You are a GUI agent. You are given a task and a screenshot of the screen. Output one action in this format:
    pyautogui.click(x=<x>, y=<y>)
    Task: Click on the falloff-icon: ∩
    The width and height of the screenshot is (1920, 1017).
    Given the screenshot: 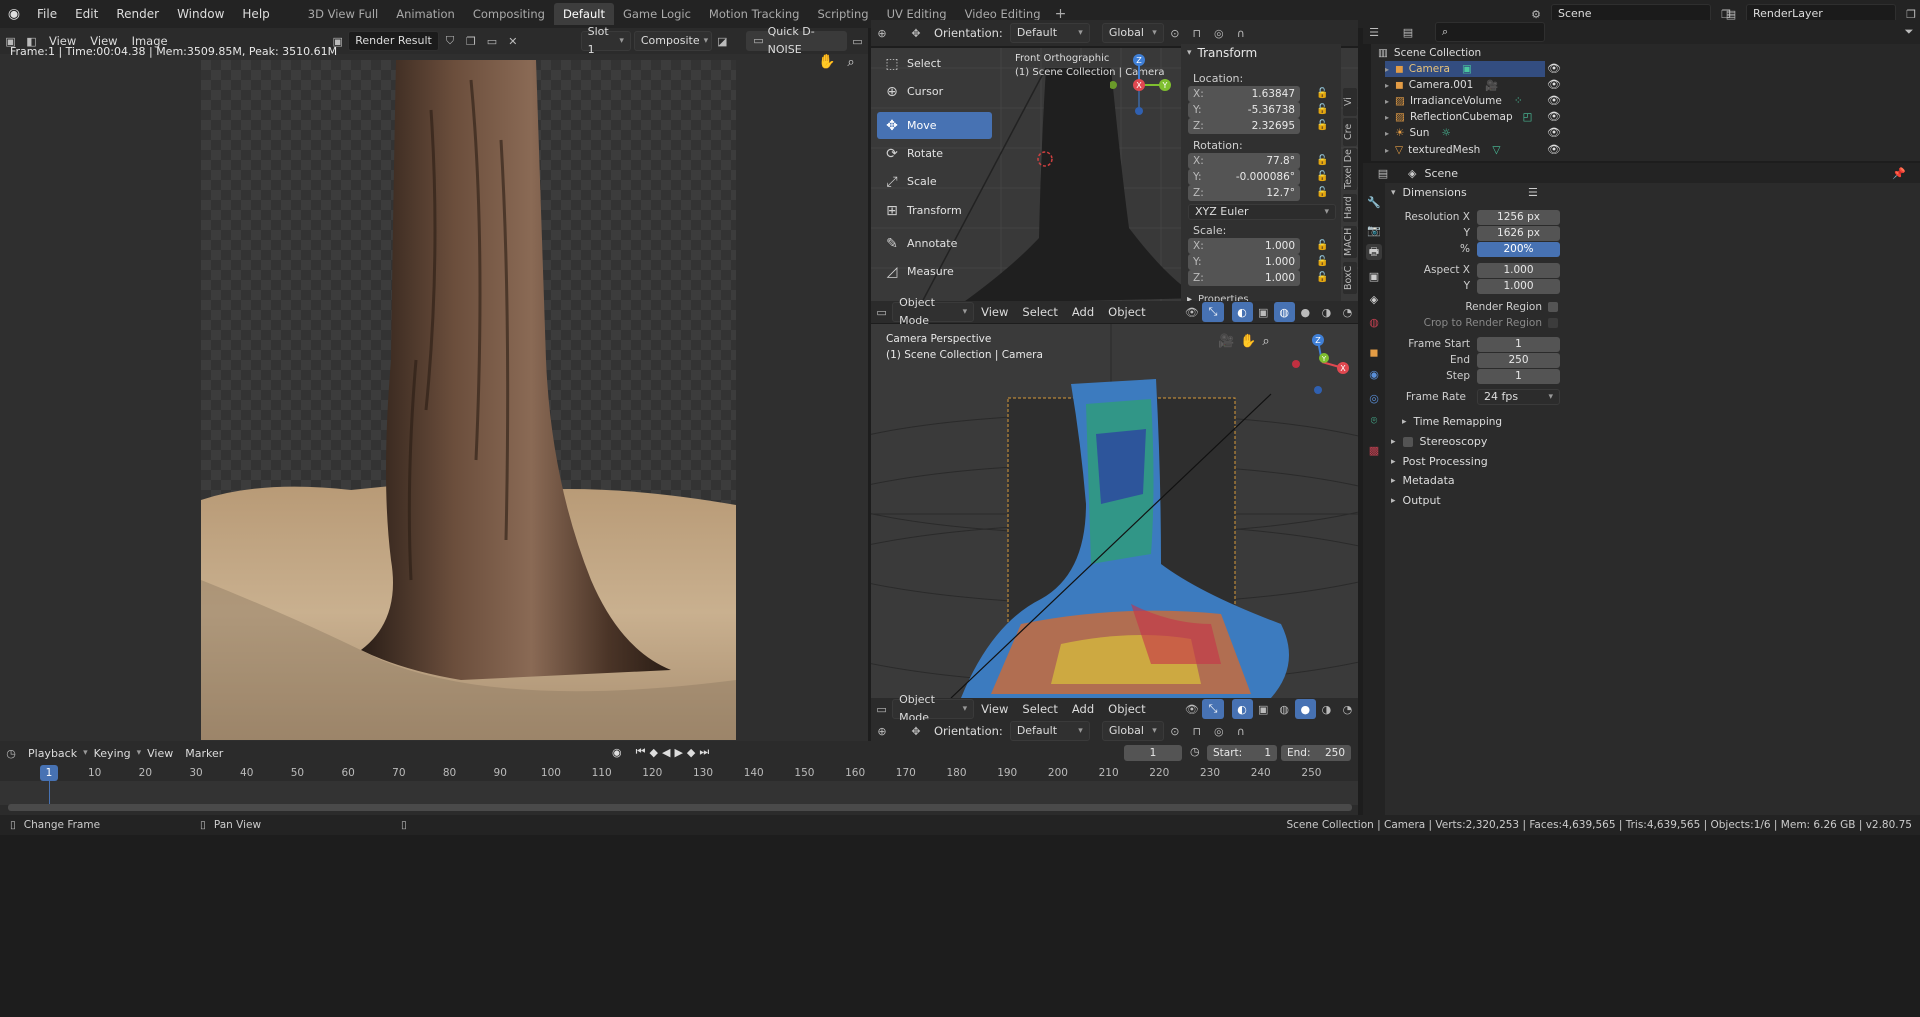 What is the action you would take?
    pyautogui.click(x=1241, y=33)
    